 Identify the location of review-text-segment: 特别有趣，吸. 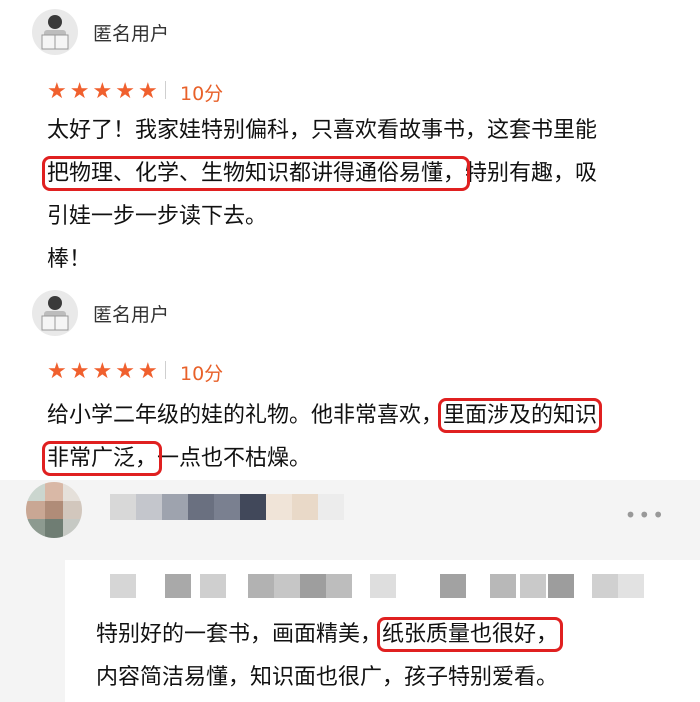
(531, 173).